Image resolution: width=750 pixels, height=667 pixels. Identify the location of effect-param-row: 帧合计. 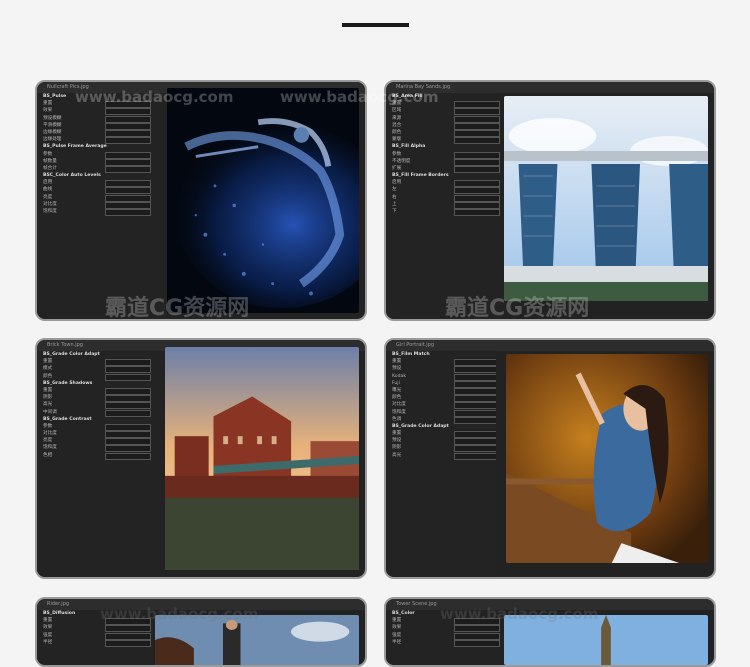
(101, 169).